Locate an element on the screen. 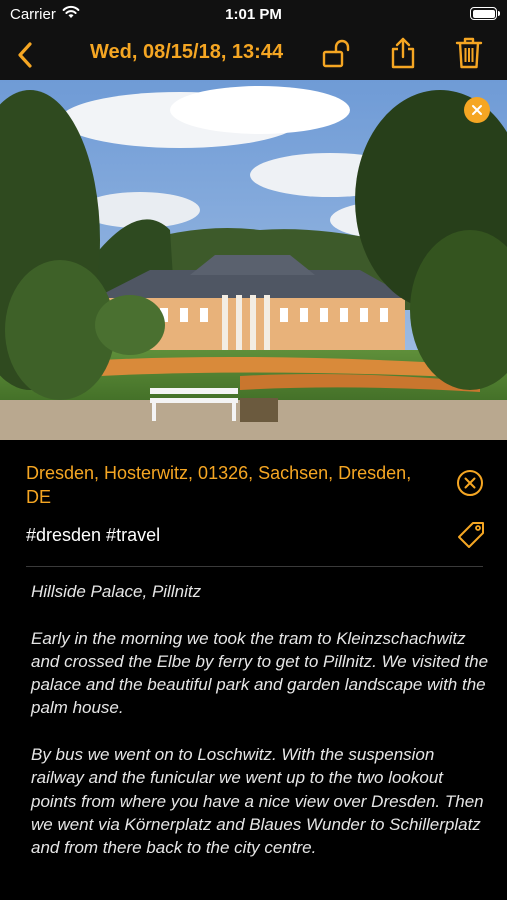  remove-photo-button is located at coordinates (477, 110).